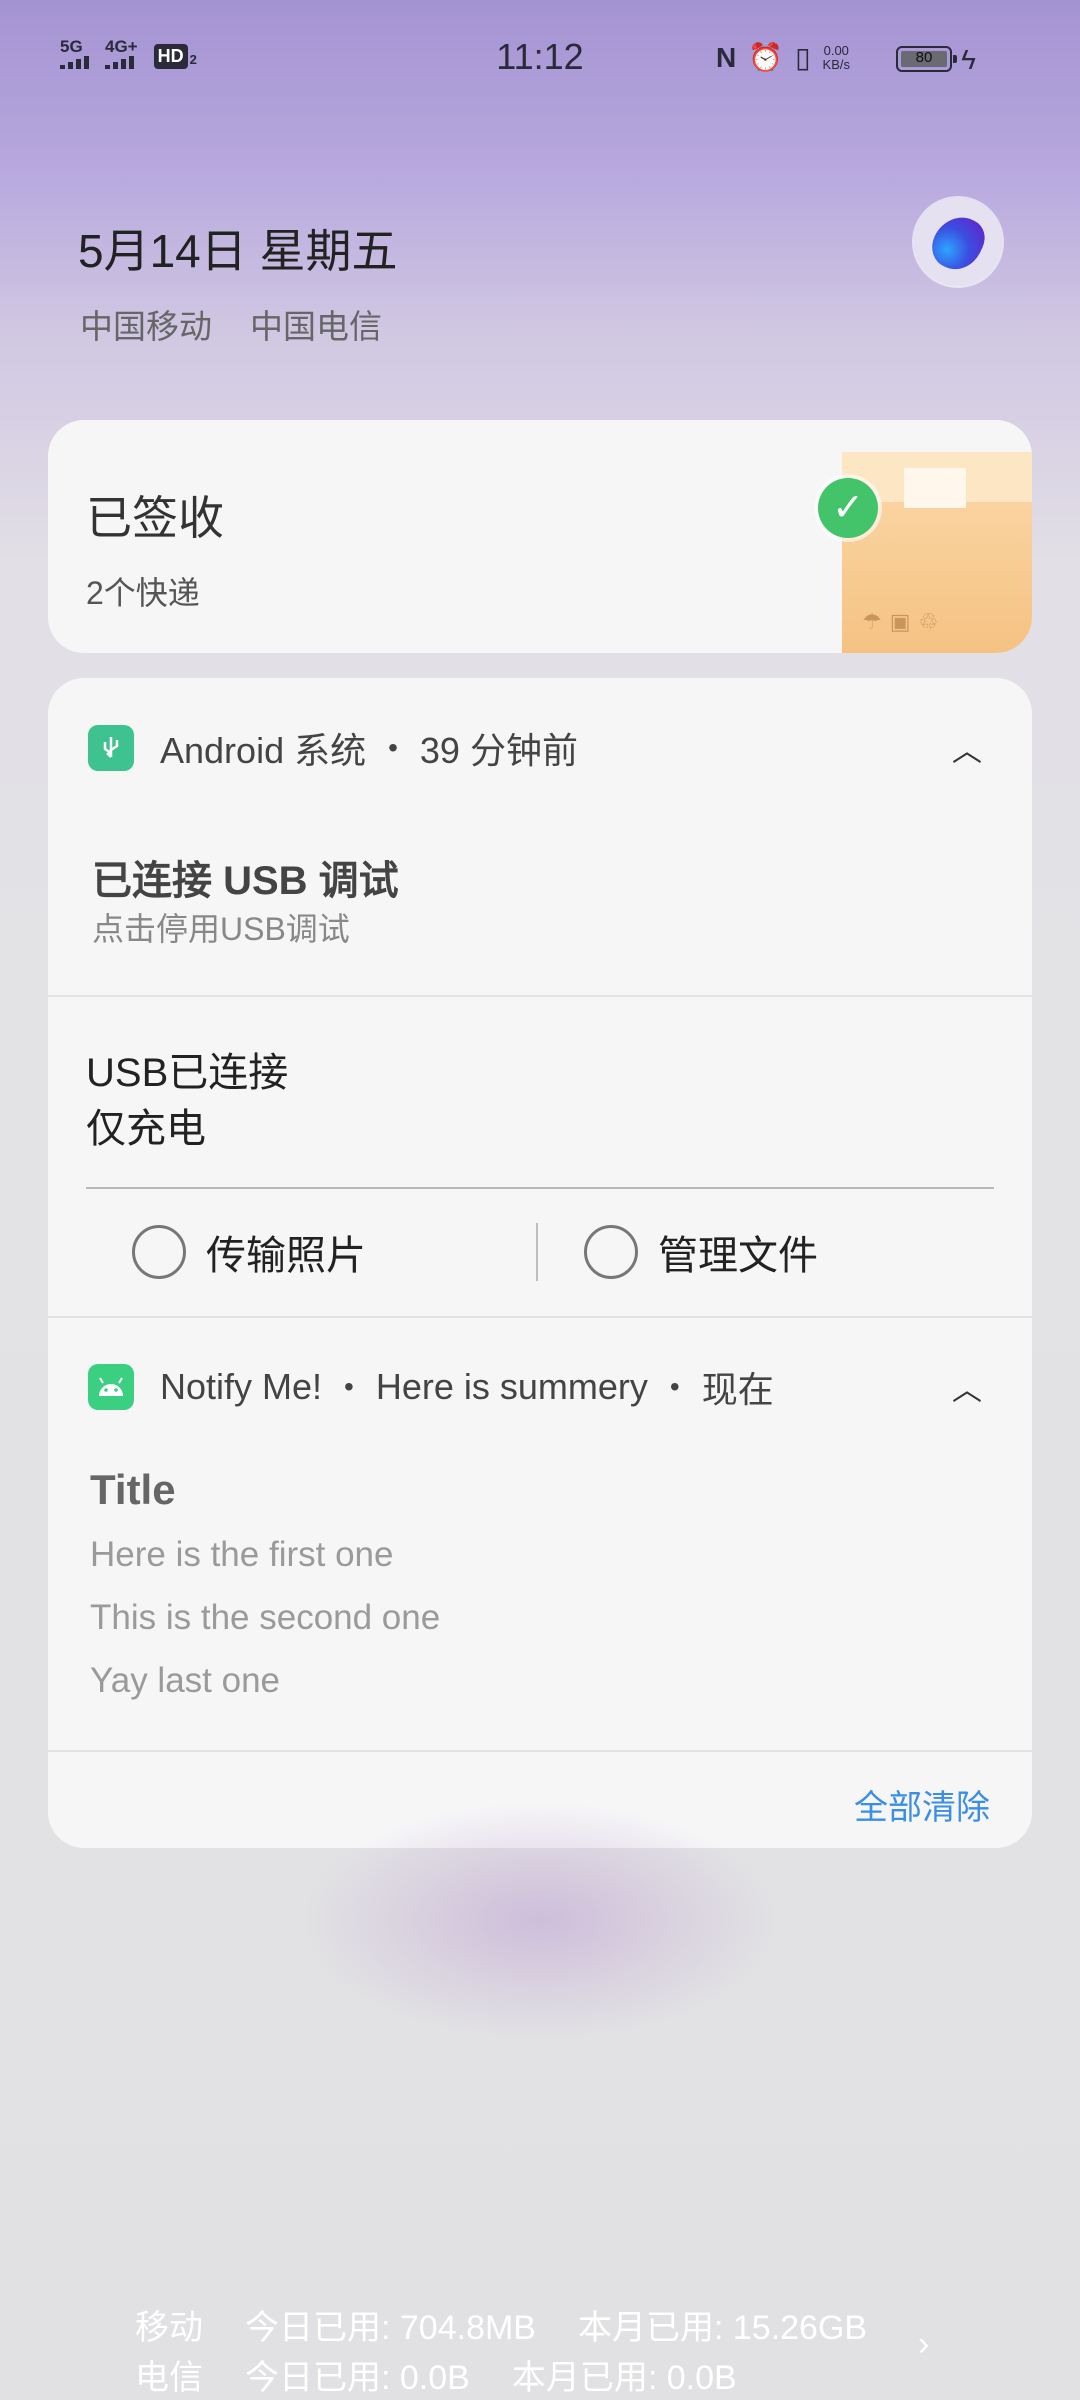  I want to click on notification-time: 现在, so click(737, 1389).